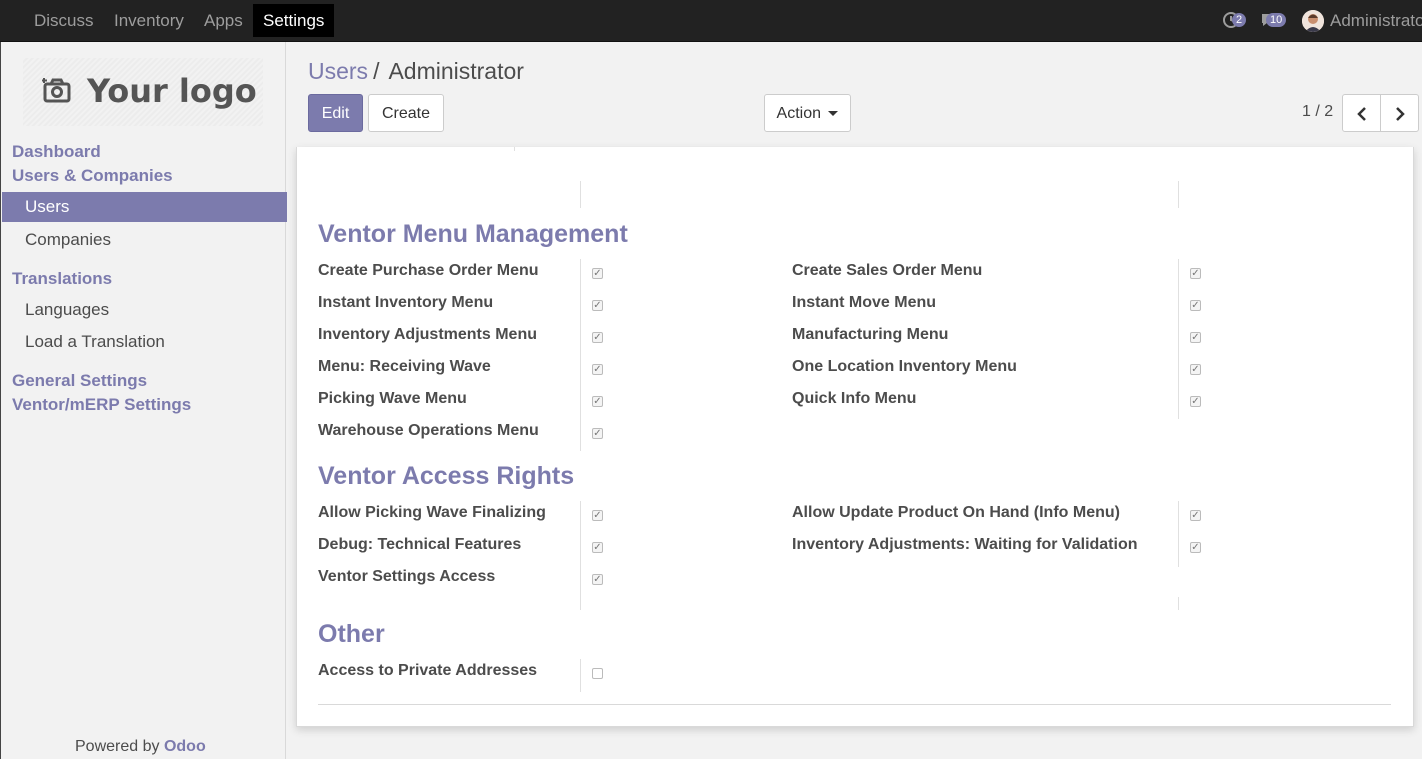 The width and height of the screenshot is (1422, 759). I want to click on powered-by: Powered by Odoo, so click(140, 747).